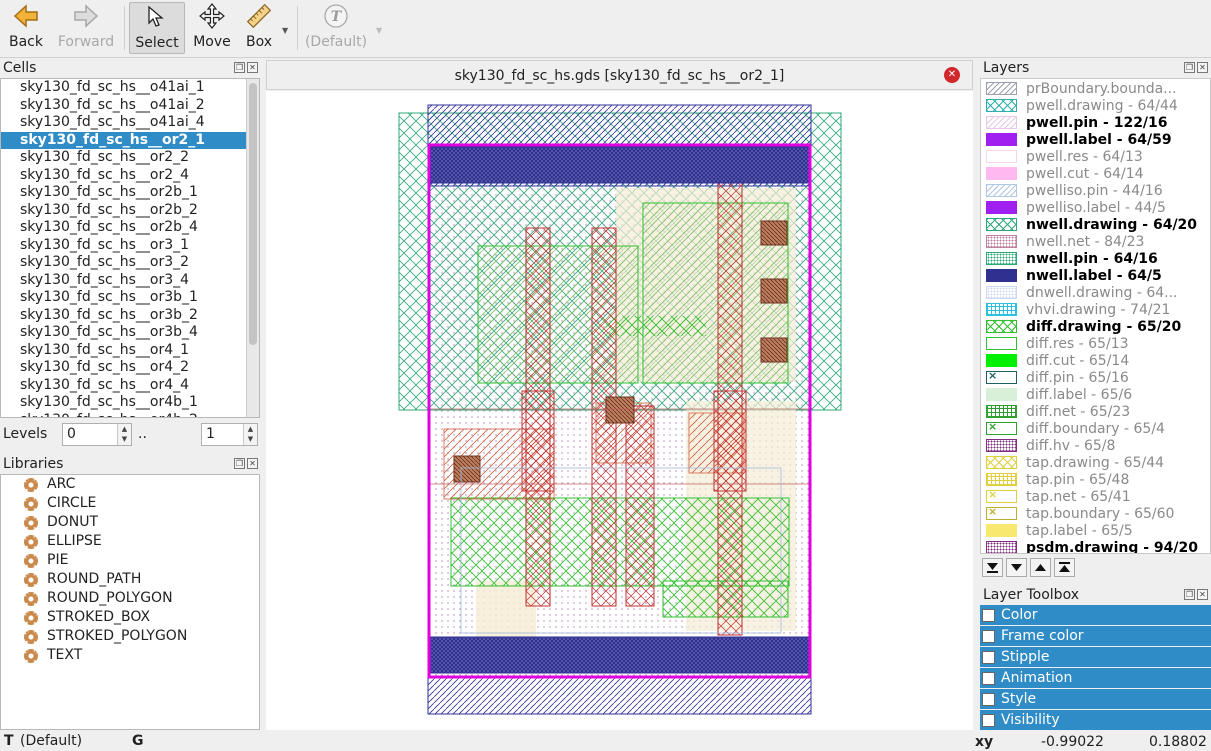  Describe the element at coordinates (1095, 428) in the screenshot. I see `layer-item: × diff.boundary - 65/4` at that location.